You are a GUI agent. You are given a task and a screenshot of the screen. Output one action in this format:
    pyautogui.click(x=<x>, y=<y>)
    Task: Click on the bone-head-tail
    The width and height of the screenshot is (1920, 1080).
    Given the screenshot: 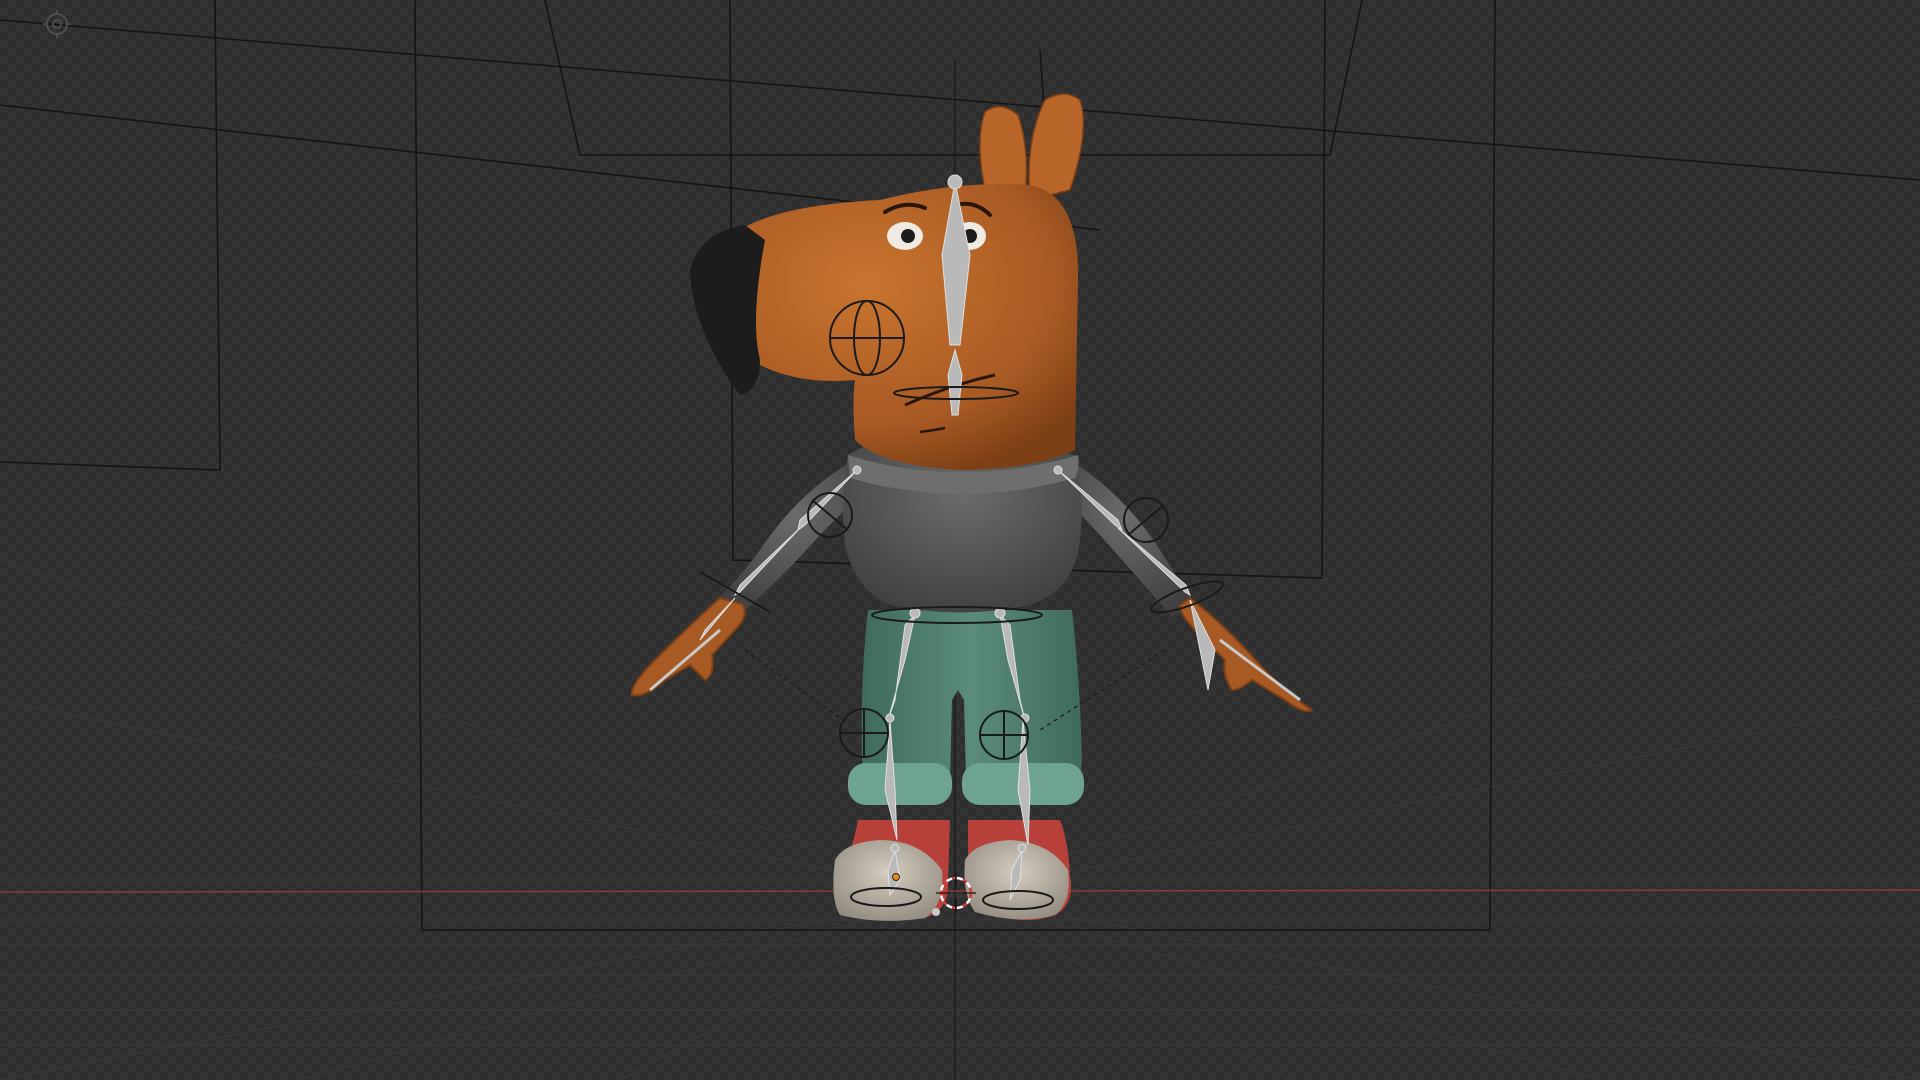 What is the action you would take?
    pyautogui.click(x=955, y=182)
    